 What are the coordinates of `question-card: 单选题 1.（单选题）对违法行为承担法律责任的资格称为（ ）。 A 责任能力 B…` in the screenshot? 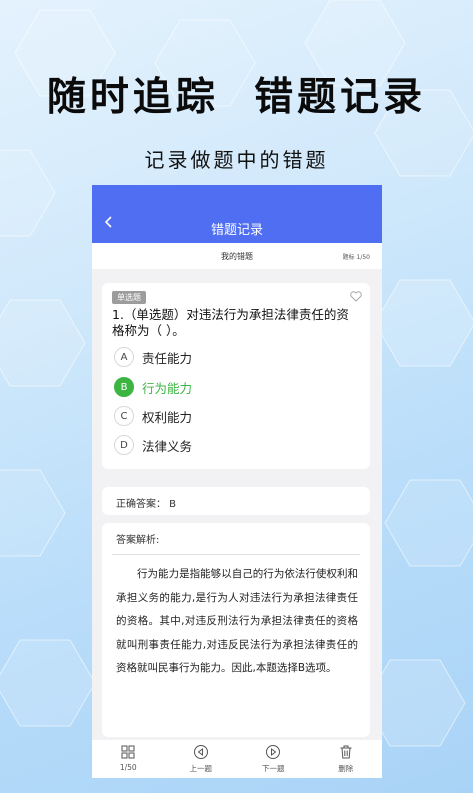 It's located at (236, 376).